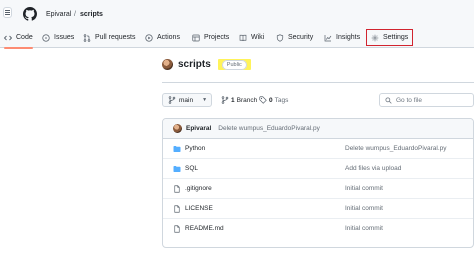 The image size is (474, 257). What do you see at coordinates (233, 100) in the screenshot?
I see `branch-count: 1` at bounding box center [233, 100].